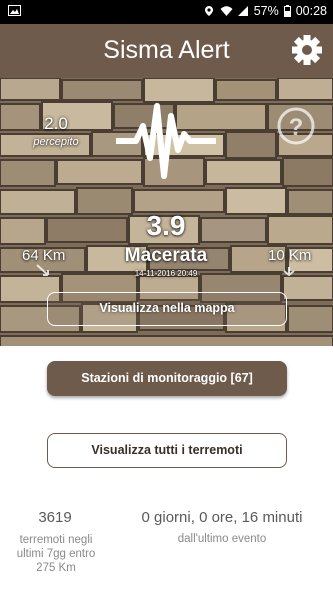 The width and height of the screenshot is (333, 592). What do you see at coordinates (56, 142) in the screenshot?
I see `perceived-label: percepito` at bounding box center [56, 142].